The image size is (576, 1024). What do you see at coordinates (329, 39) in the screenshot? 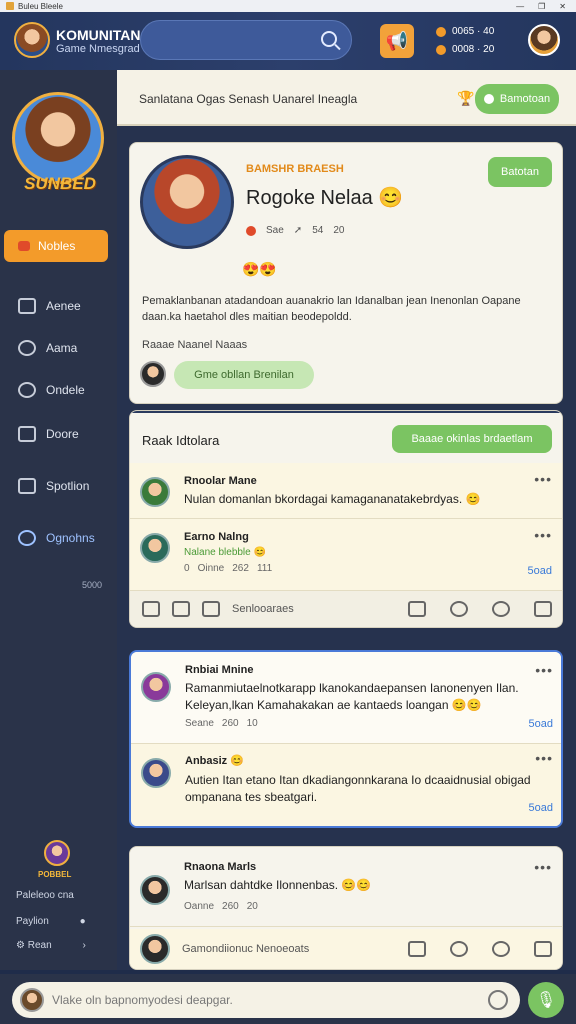
I see `search-icon` at bounding box center [329, 39].